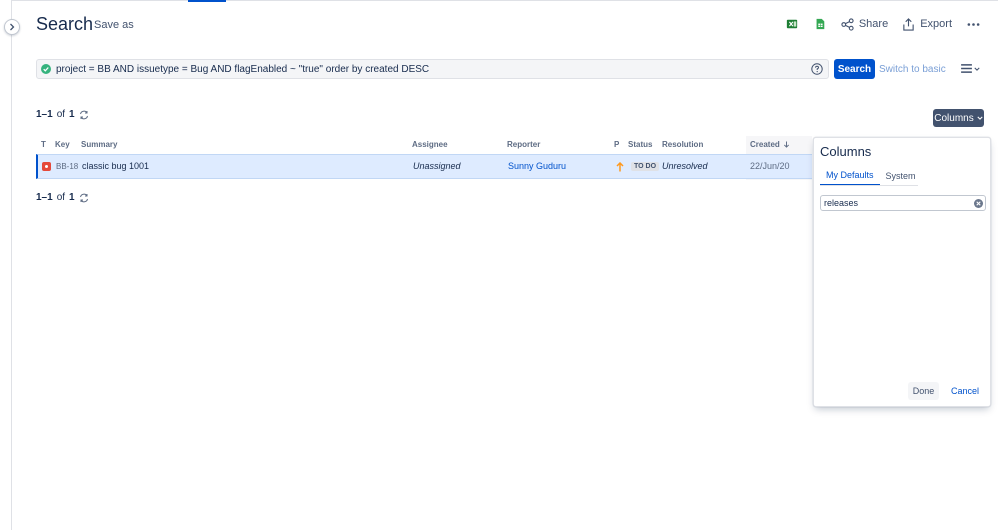 The width and height of the screenshot is (998, 530). Describe the element at coordinates (966, 68) in the screenshot. I see `list-view-icon` at that location.